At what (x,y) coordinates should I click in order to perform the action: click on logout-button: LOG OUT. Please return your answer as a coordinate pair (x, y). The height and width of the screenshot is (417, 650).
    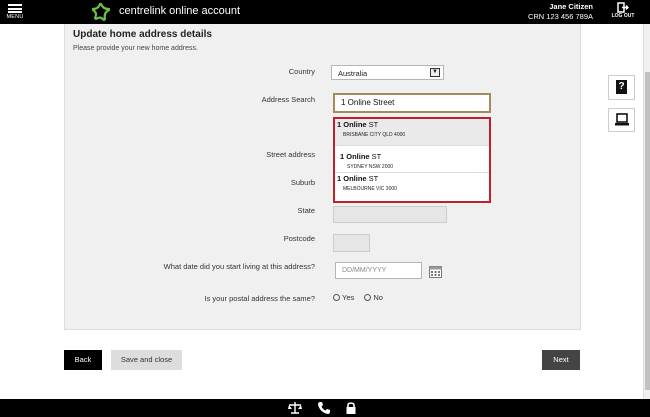
    Looking at the image, I should click on (623, 12).